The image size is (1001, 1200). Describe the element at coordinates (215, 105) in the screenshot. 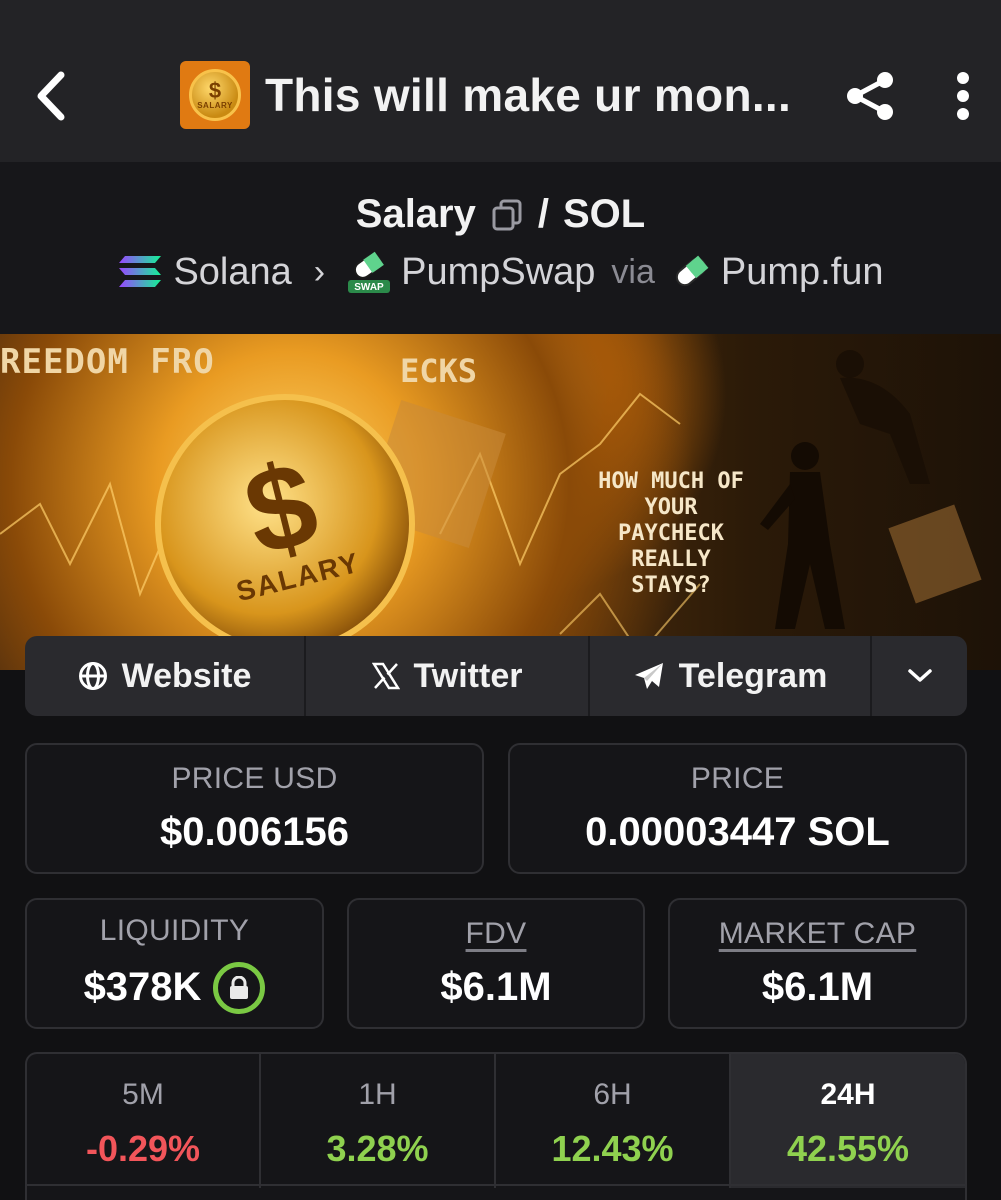

I see `token-logo-text: SALARY` at that location.